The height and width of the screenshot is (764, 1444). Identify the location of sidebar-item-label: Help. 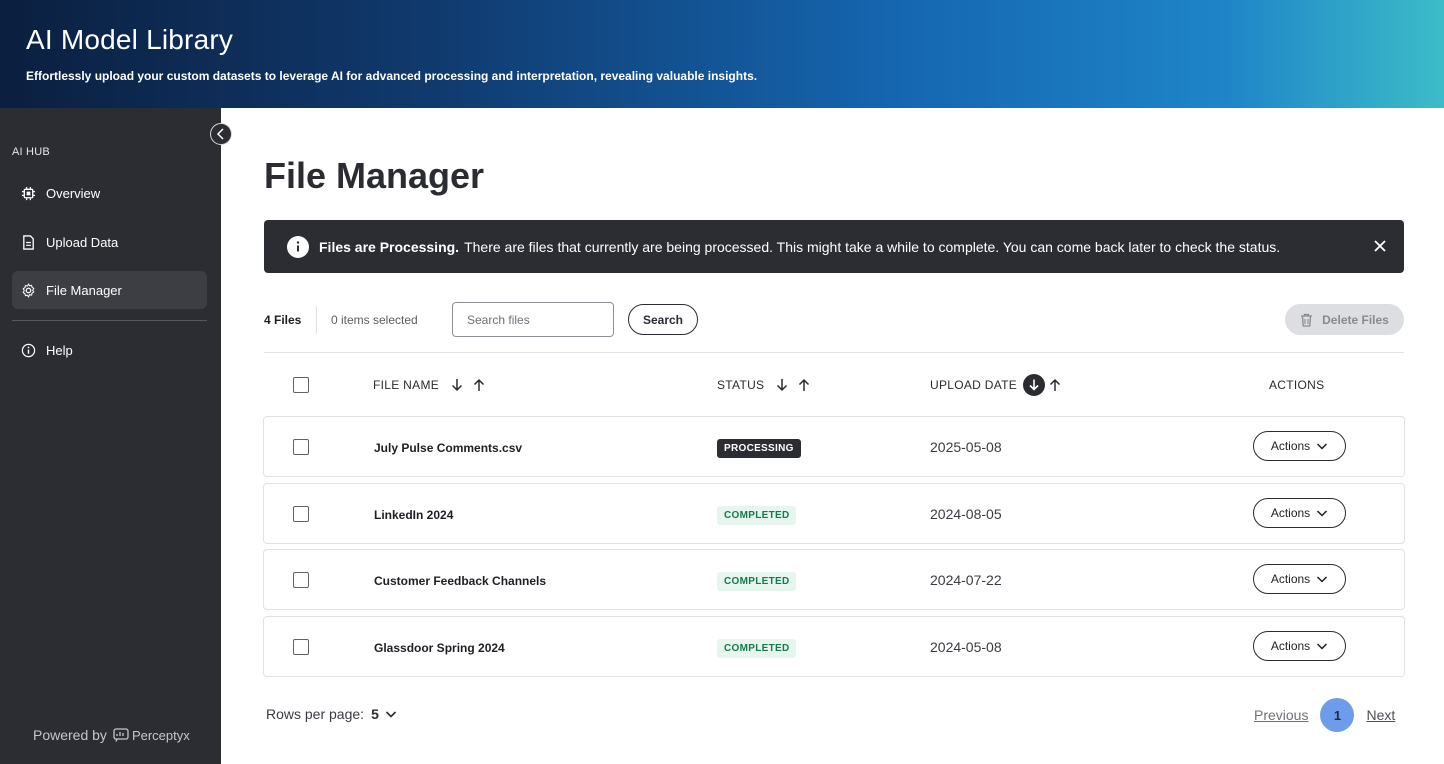
(59, 350).